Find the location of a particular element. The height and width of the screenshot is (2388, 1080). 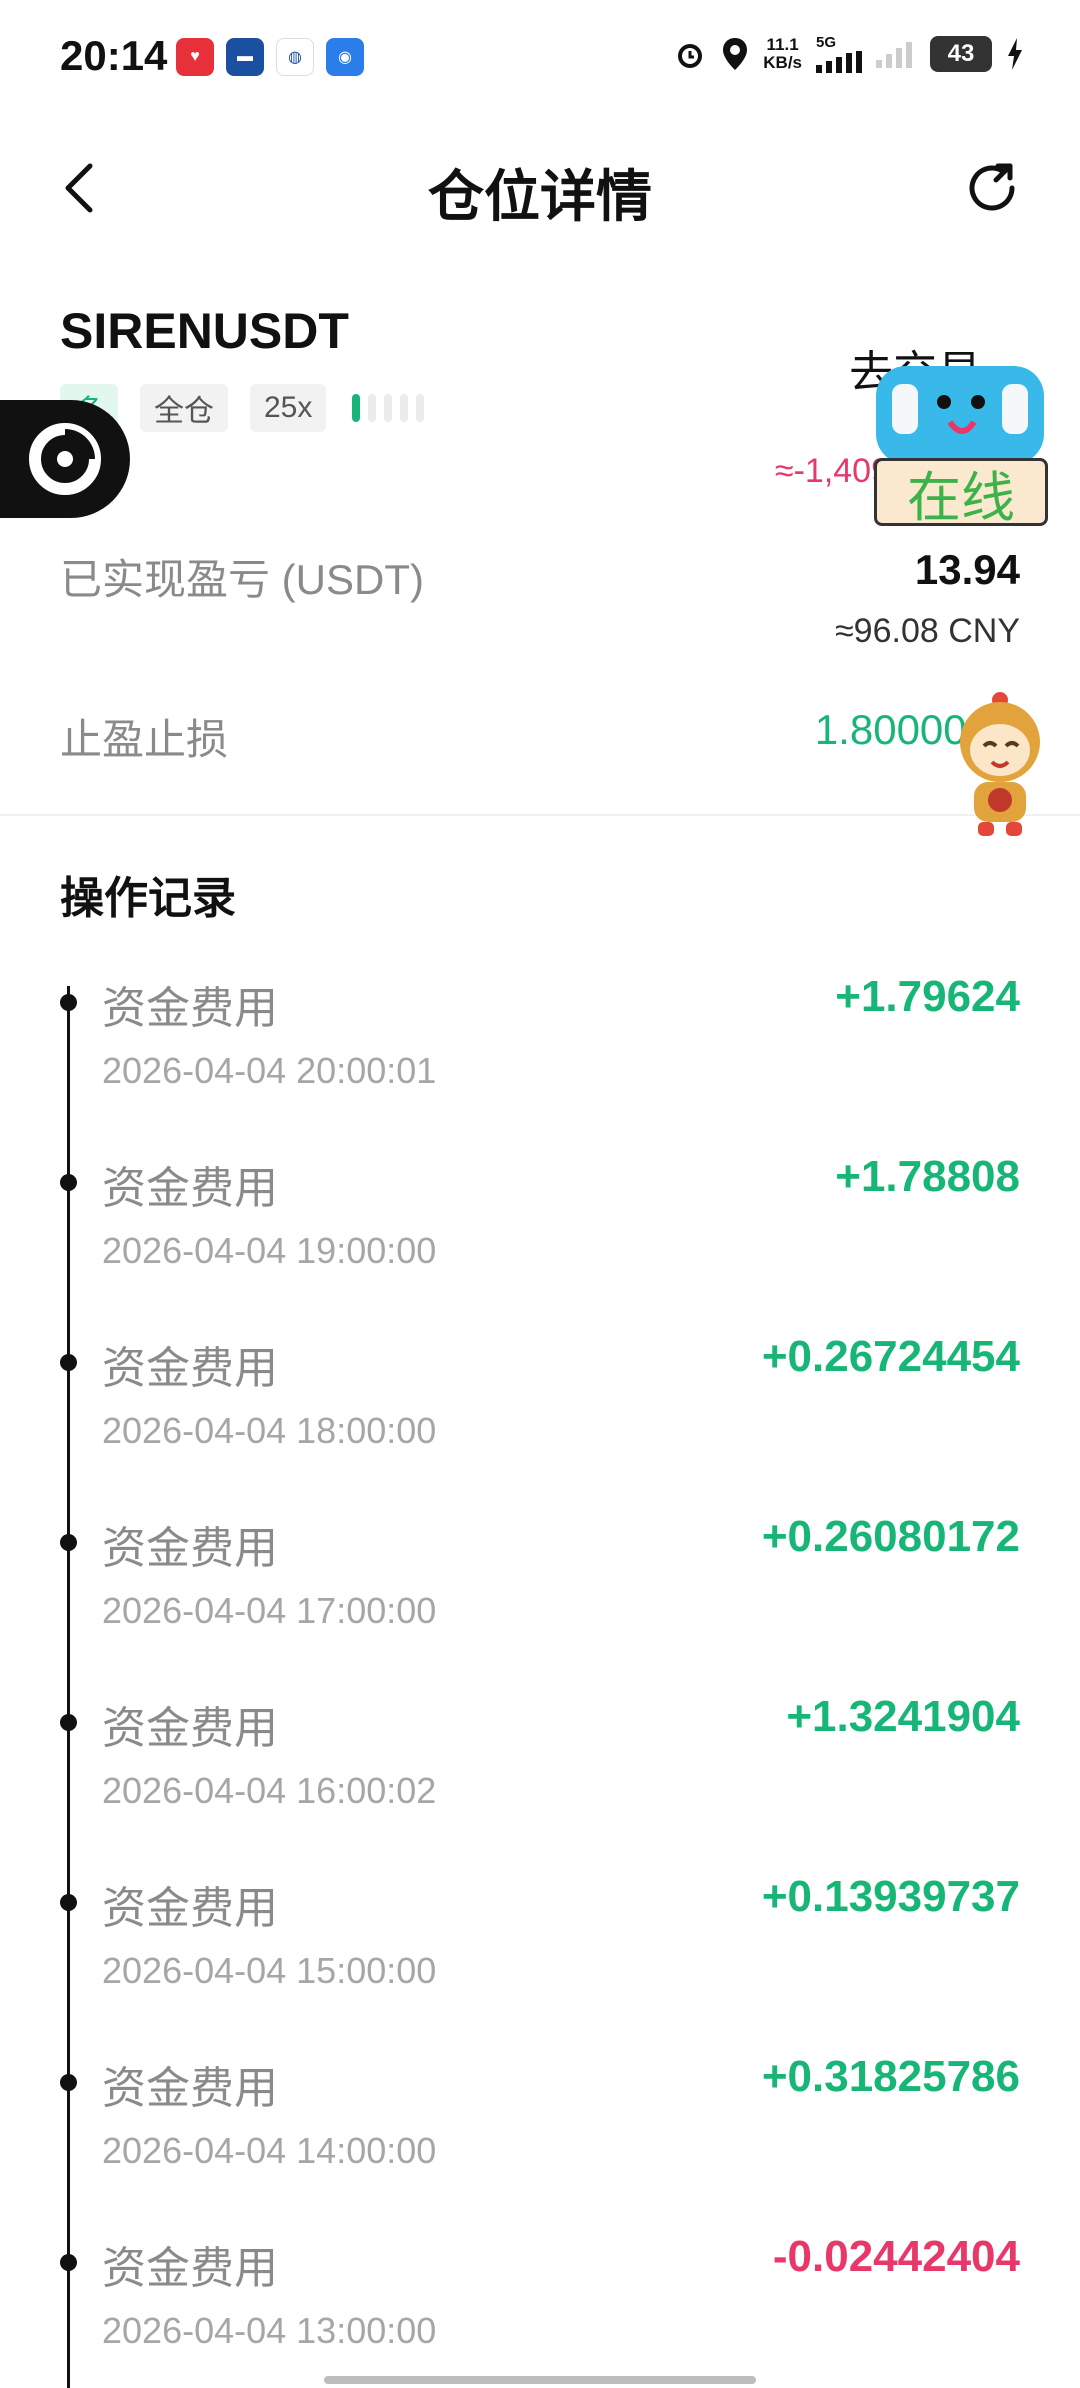

list-item: 资金费用 2026-04-04 13:00:00 -0.02442404 is located at coordinates (540, 2309).